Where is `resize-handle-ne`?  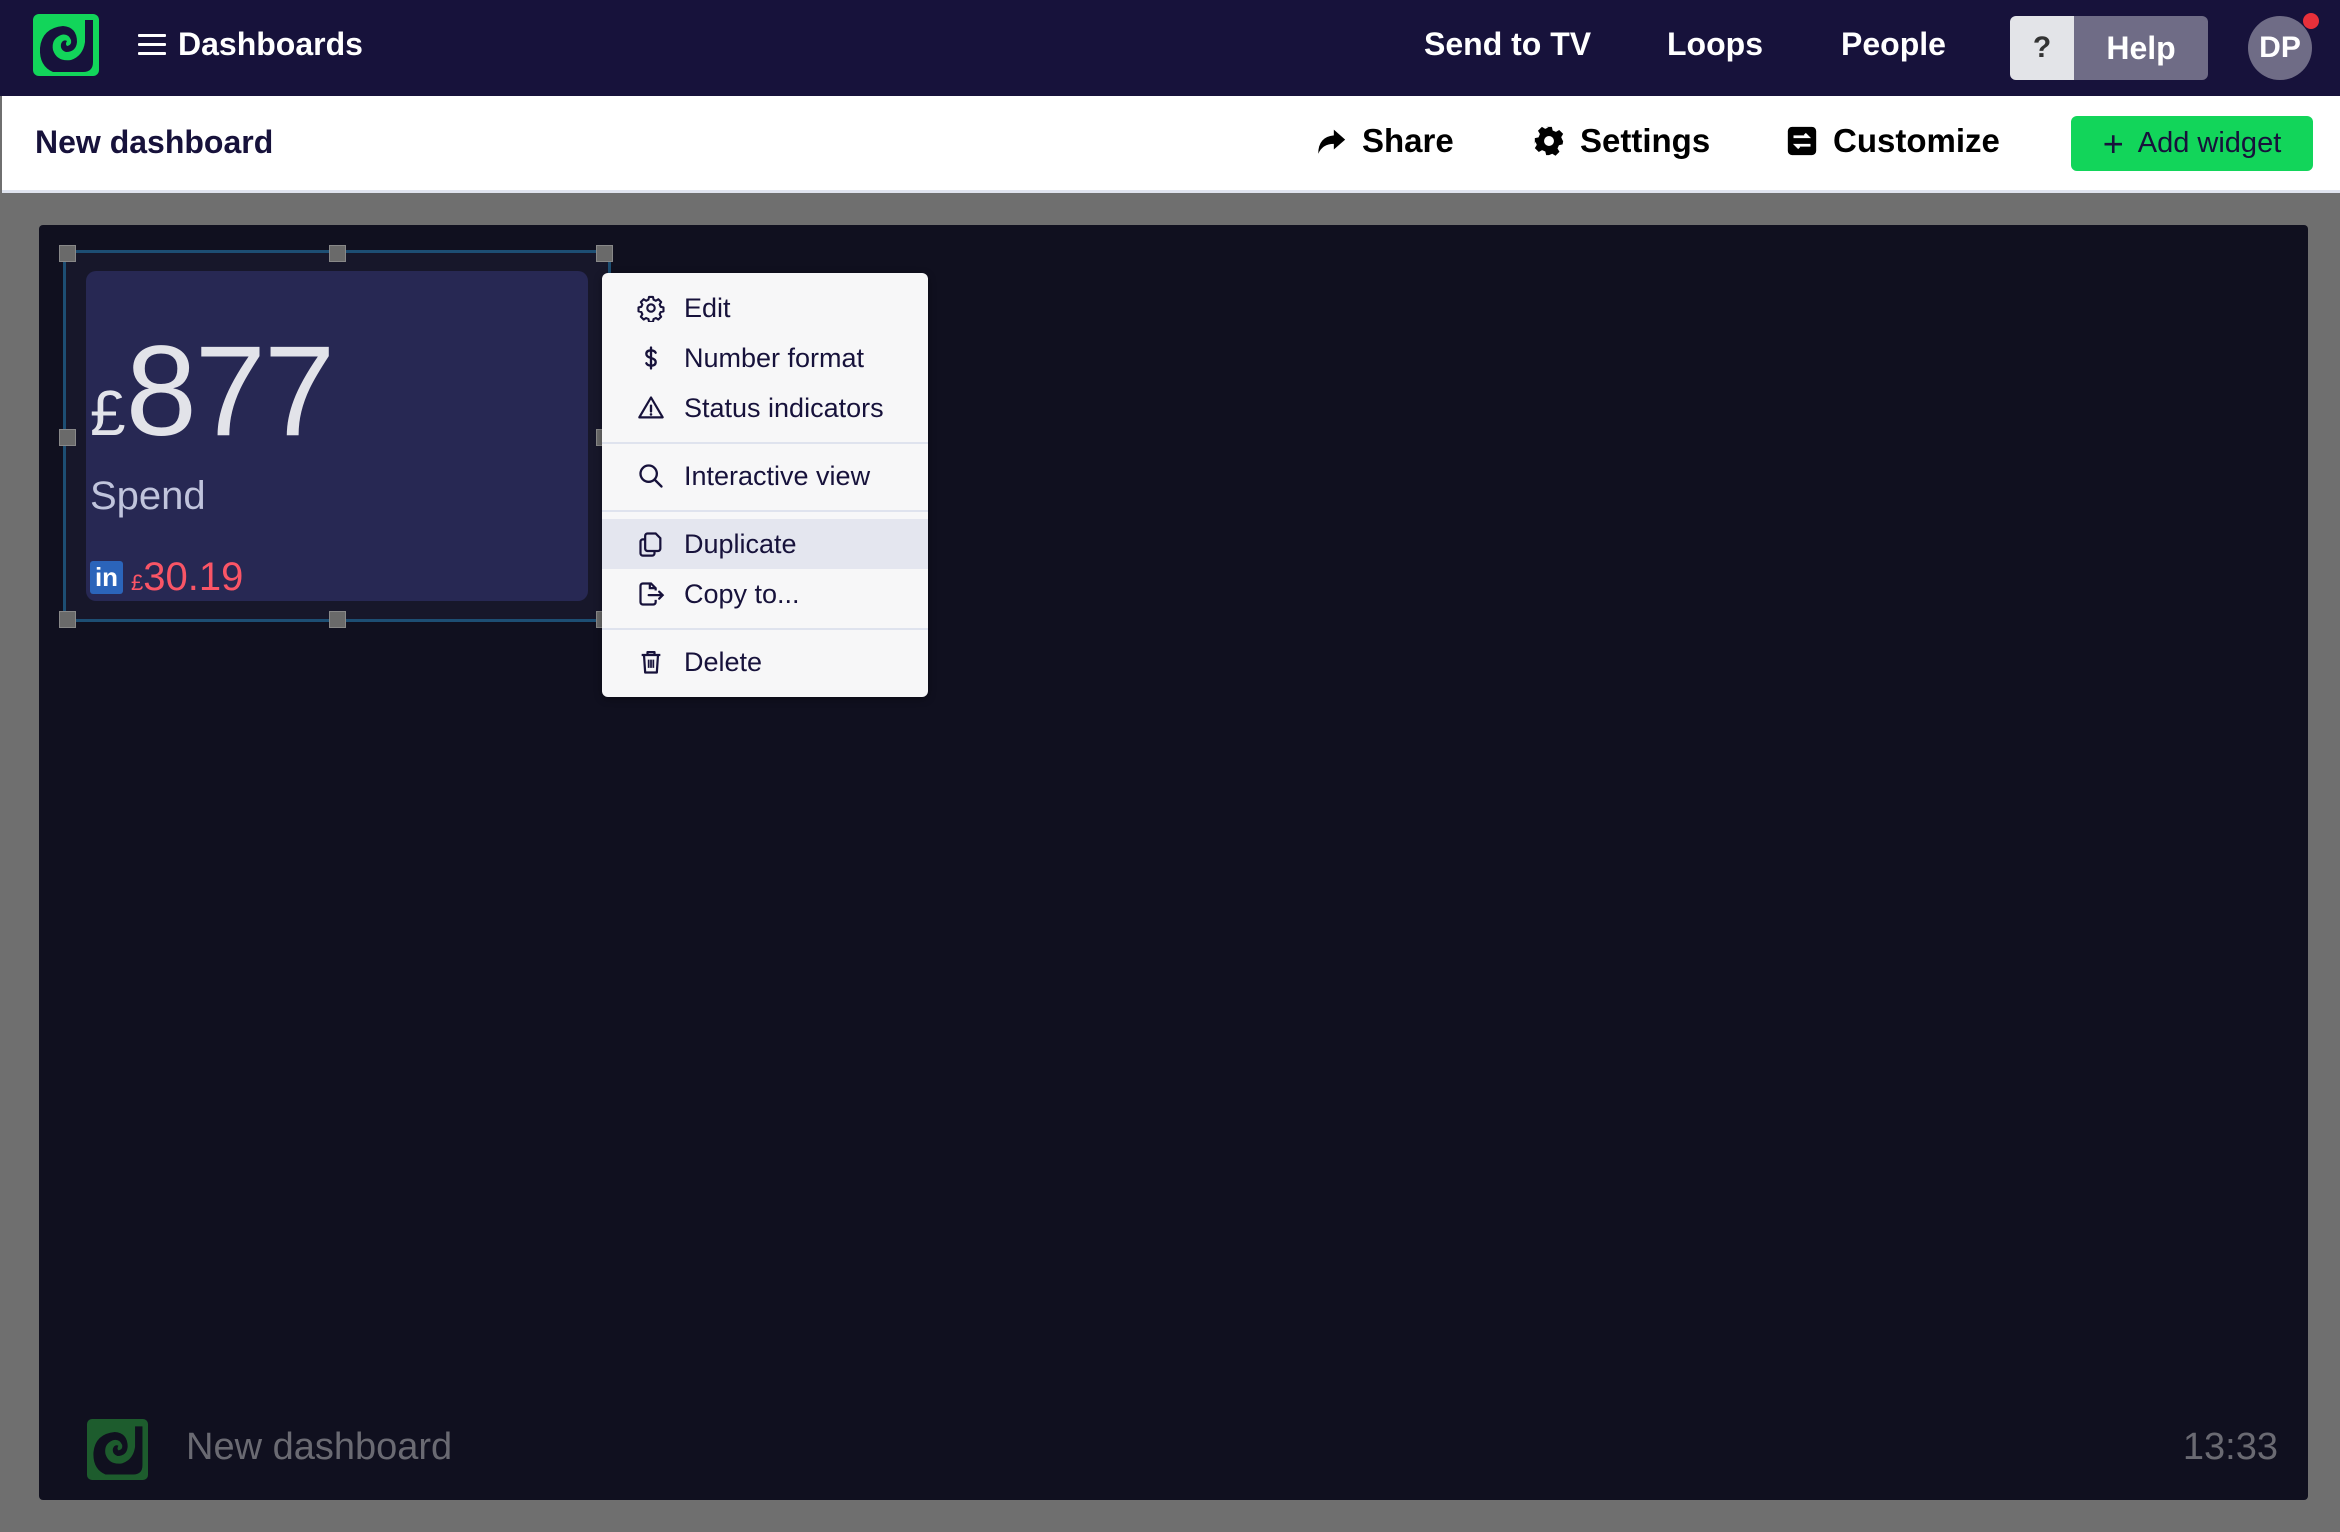
resize-handle-ne is located at coordinates (604, 253).